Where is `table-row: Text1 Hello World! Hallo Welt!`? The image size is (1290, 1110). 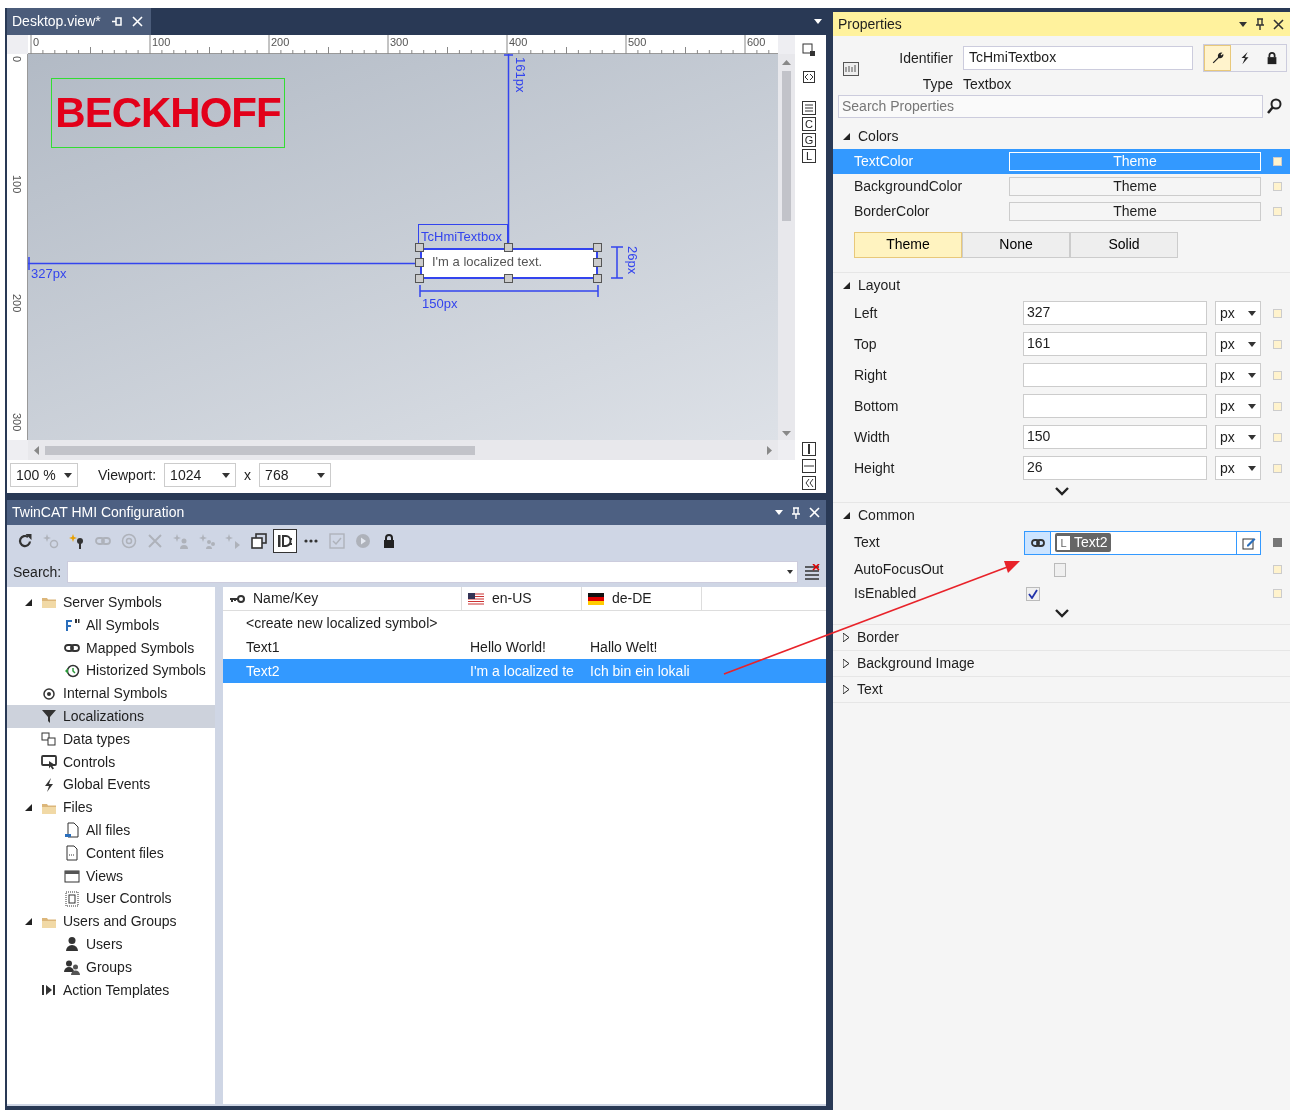 table-row: Text1 Hello World! Hallo Welt! is located at coordinates (524, 647).